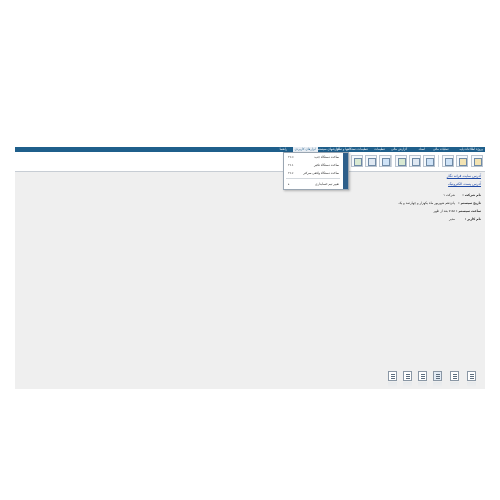 The width and height of the screenshot is (500, 500). What do you see at coordinates (326, 165) in the screenshot?
I see `submenu-item-label: ساخت دستگاه تکثیر` at bounding box center [326, 165].